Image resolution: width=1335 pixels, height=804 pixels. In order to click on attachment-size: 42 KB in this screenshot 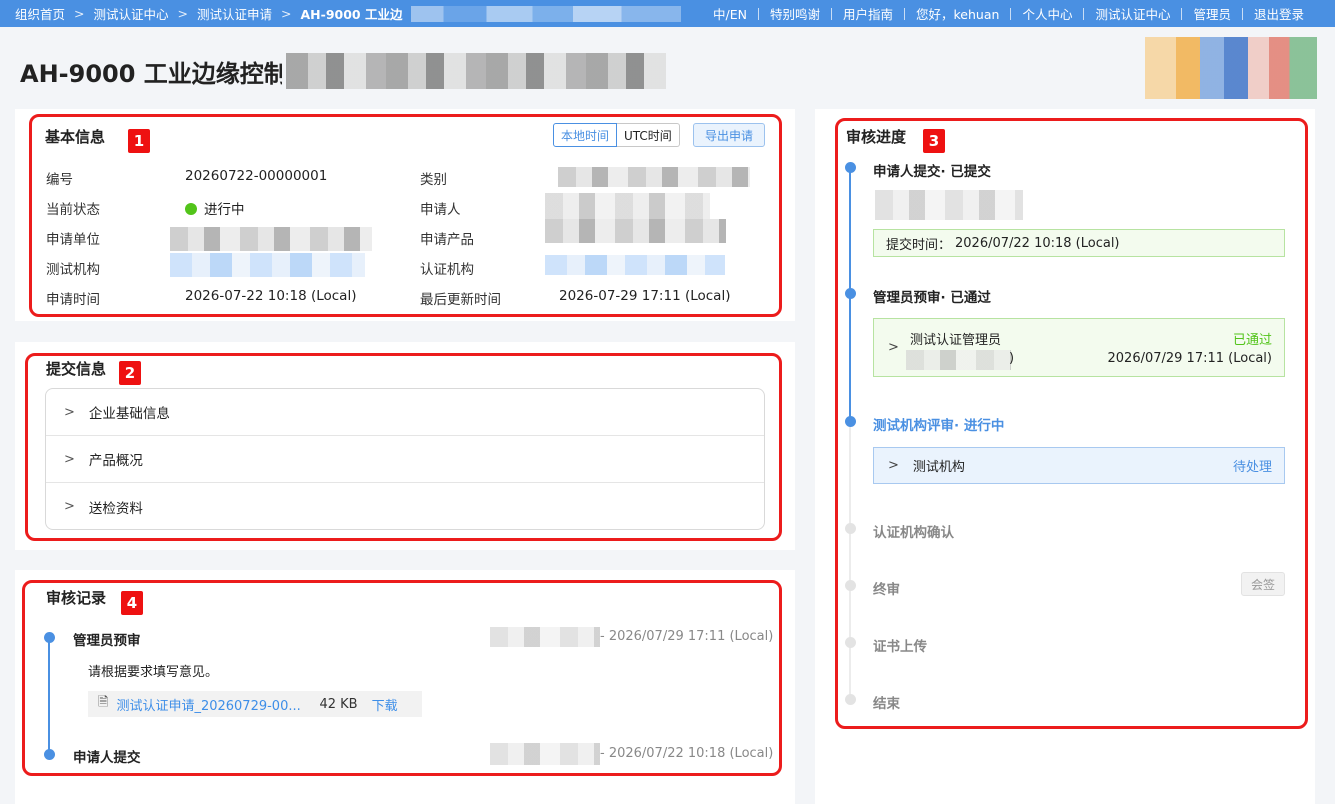, I will do `click(338, 704)`.